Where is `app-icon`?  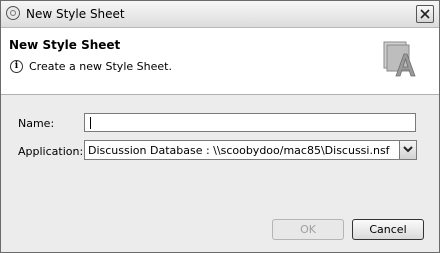
app-icon is located at coordinates (13, 13).